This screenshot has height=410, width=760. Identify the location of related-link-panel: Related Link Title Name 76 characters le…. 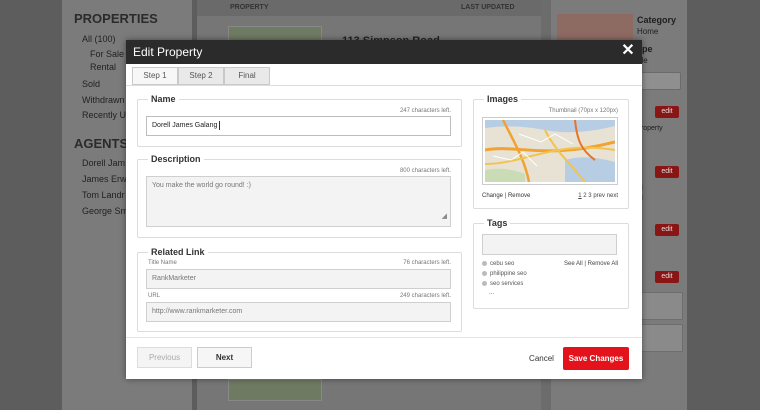
(299, 289).